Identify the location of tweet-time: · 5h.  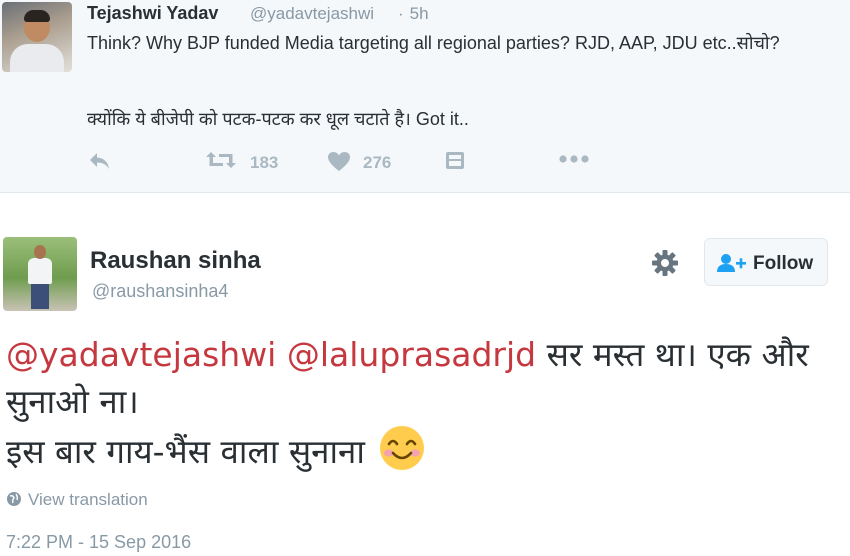
(413, 14).